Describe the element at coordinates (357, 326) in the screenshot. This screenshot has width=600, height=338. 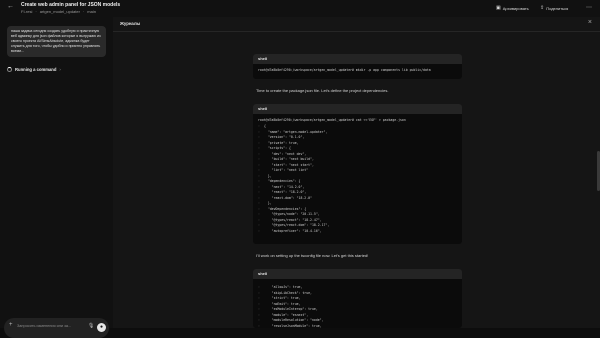
I see `code-line: › "resolveJsonModule": true,` at that location.